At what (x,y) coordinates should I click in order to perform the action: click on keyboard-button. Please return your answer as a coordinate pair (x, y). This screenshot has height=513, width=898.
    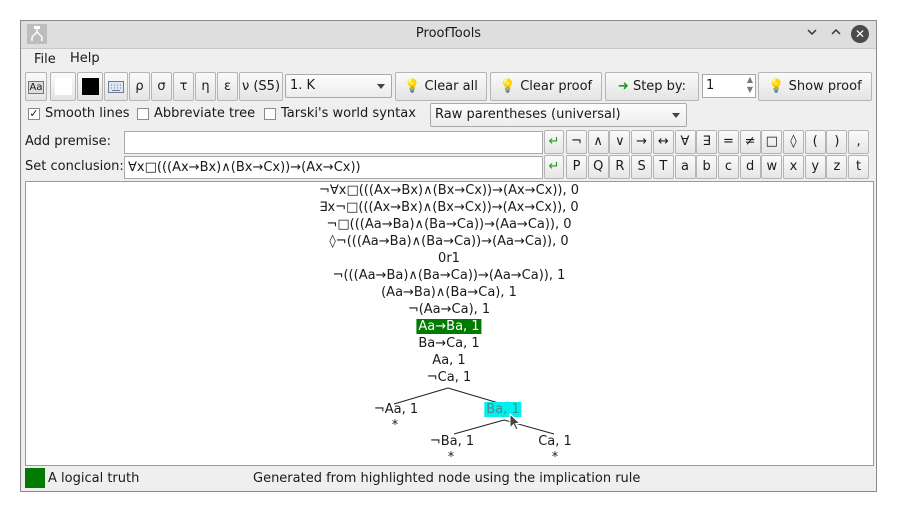
    Looking at the image, I should click on (116, 86).